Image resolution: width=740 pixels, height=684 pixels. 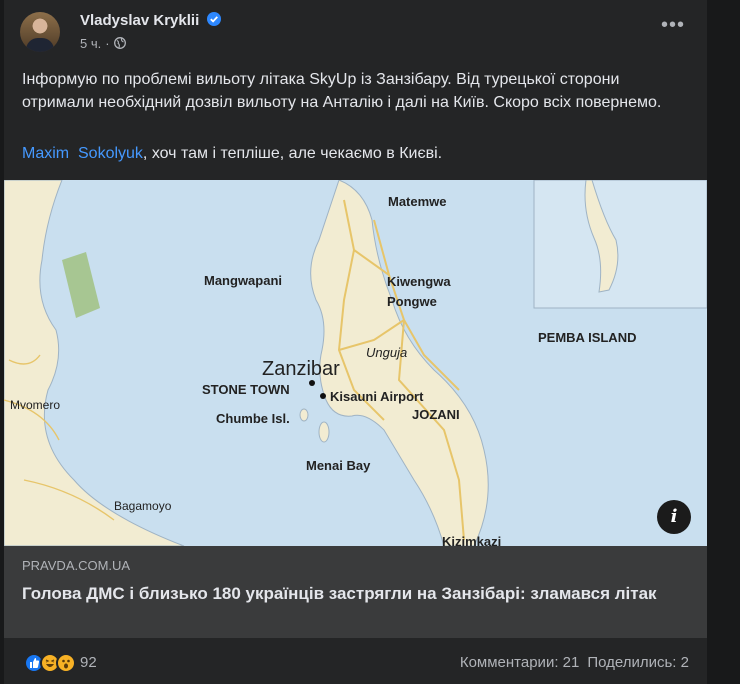 What do you see at coordinates (436, 414) in the screenshot?
I see `map-label-jozani: JOZANI` at bounding box center [436, 414].